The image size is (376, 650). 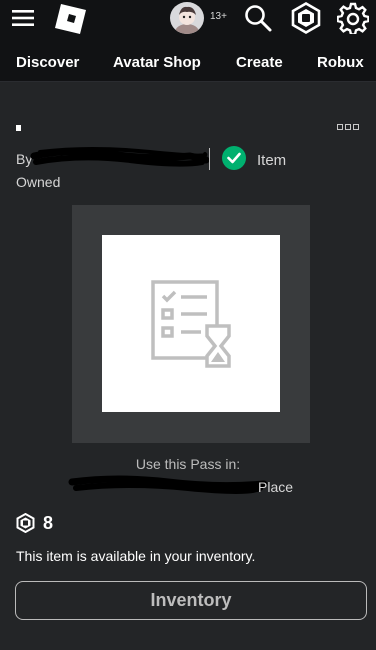 What do you see at coordinates (258, 18) in the screenshot?
I see `search-icon` at bounding box center [258, 18].